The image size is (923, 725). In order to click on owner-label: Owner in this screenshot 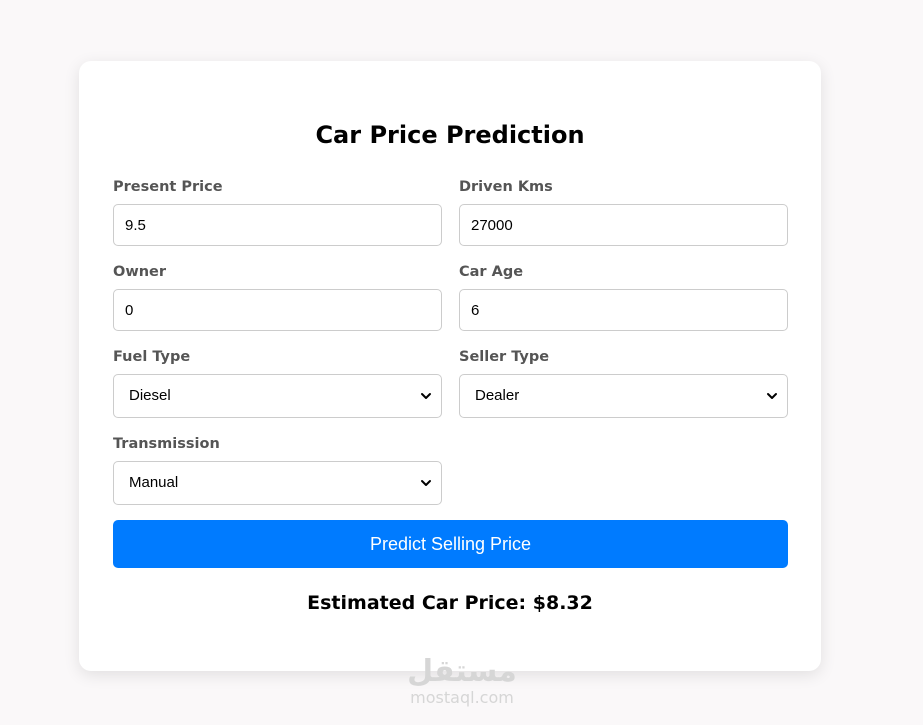, I will do `click(140, 272)`.